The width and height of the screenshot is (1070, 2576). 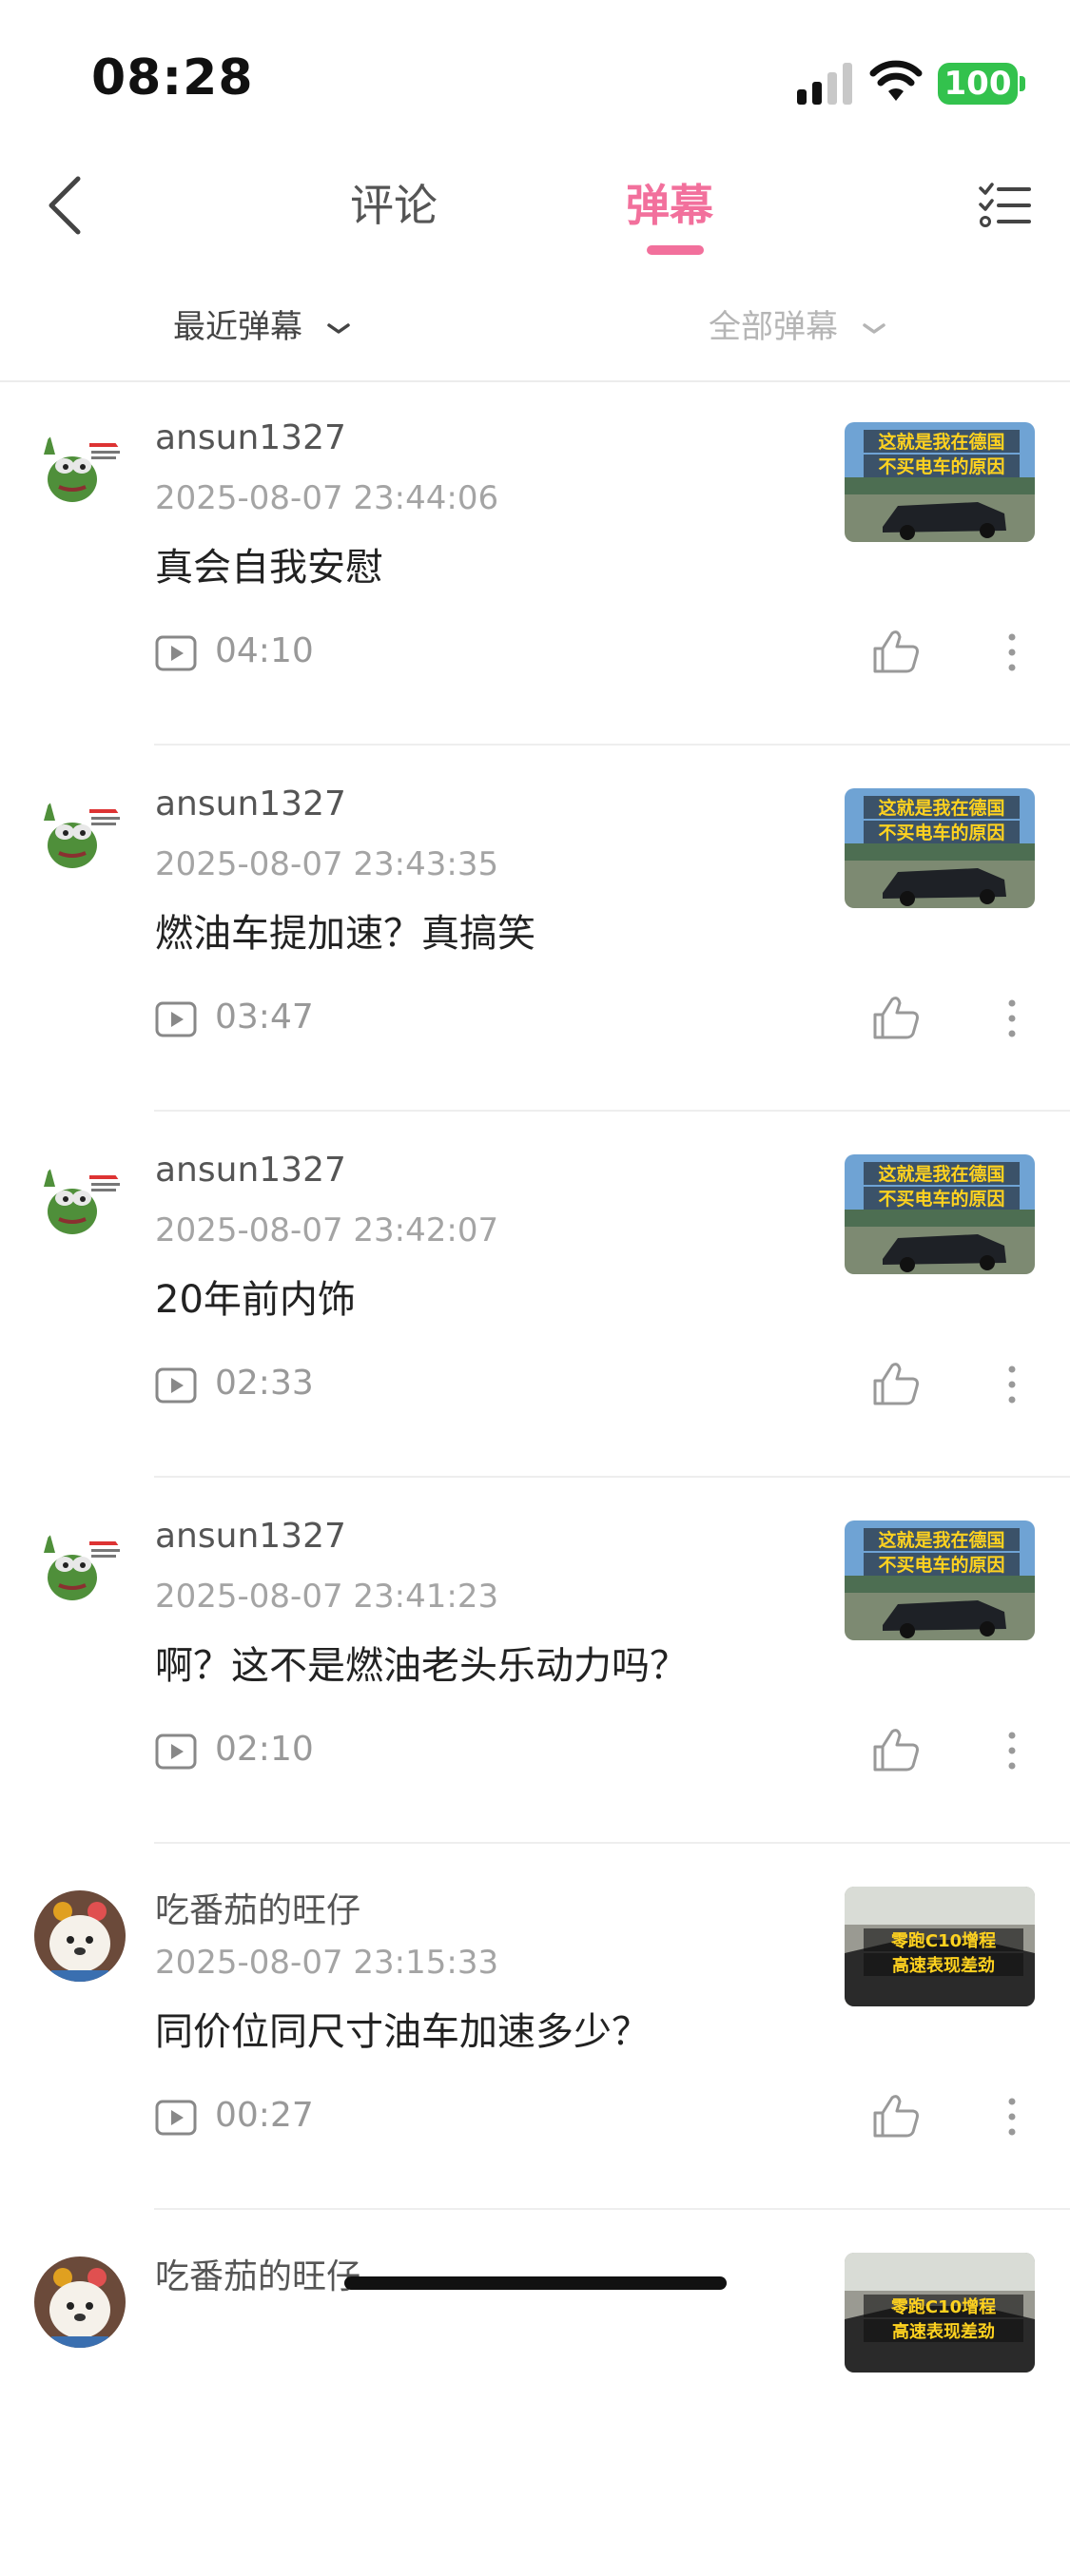 I want to click on sort-recent-dropdown: 最近弹幕, so click(x=262, y=323).